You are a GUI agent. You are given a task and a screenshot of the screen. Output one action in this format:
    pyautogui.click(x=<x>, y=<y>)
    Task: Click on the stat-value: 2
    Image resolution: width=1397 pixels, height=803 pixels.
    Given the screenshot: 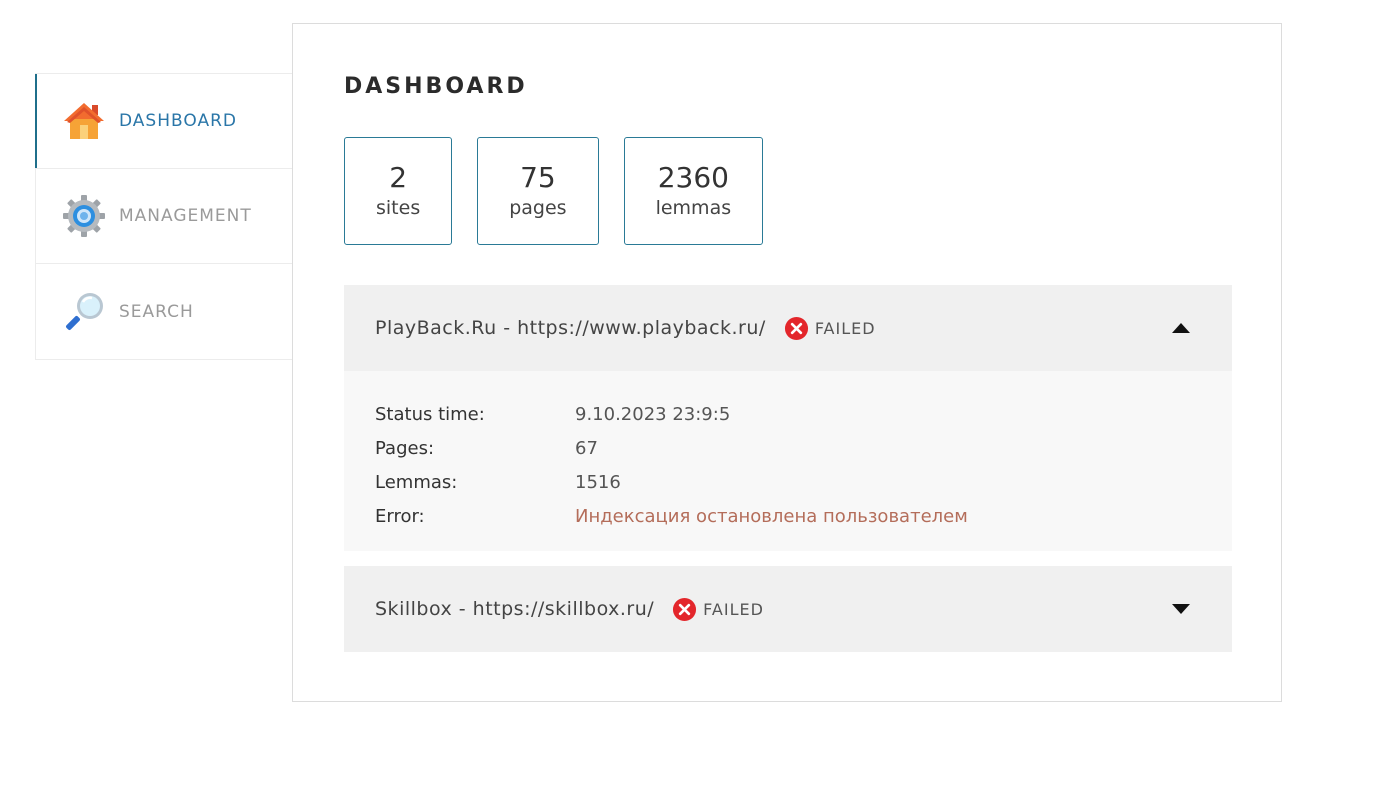 What is the action you would take?
    pyautogui.click(x=398, y=177)
    